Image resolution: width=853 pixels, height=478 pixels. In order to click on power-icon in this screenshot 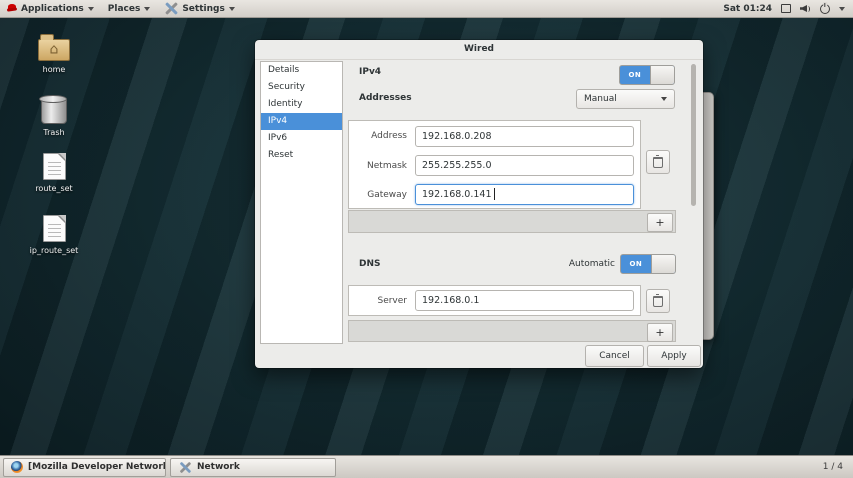, I will do `click(825, 8)`.